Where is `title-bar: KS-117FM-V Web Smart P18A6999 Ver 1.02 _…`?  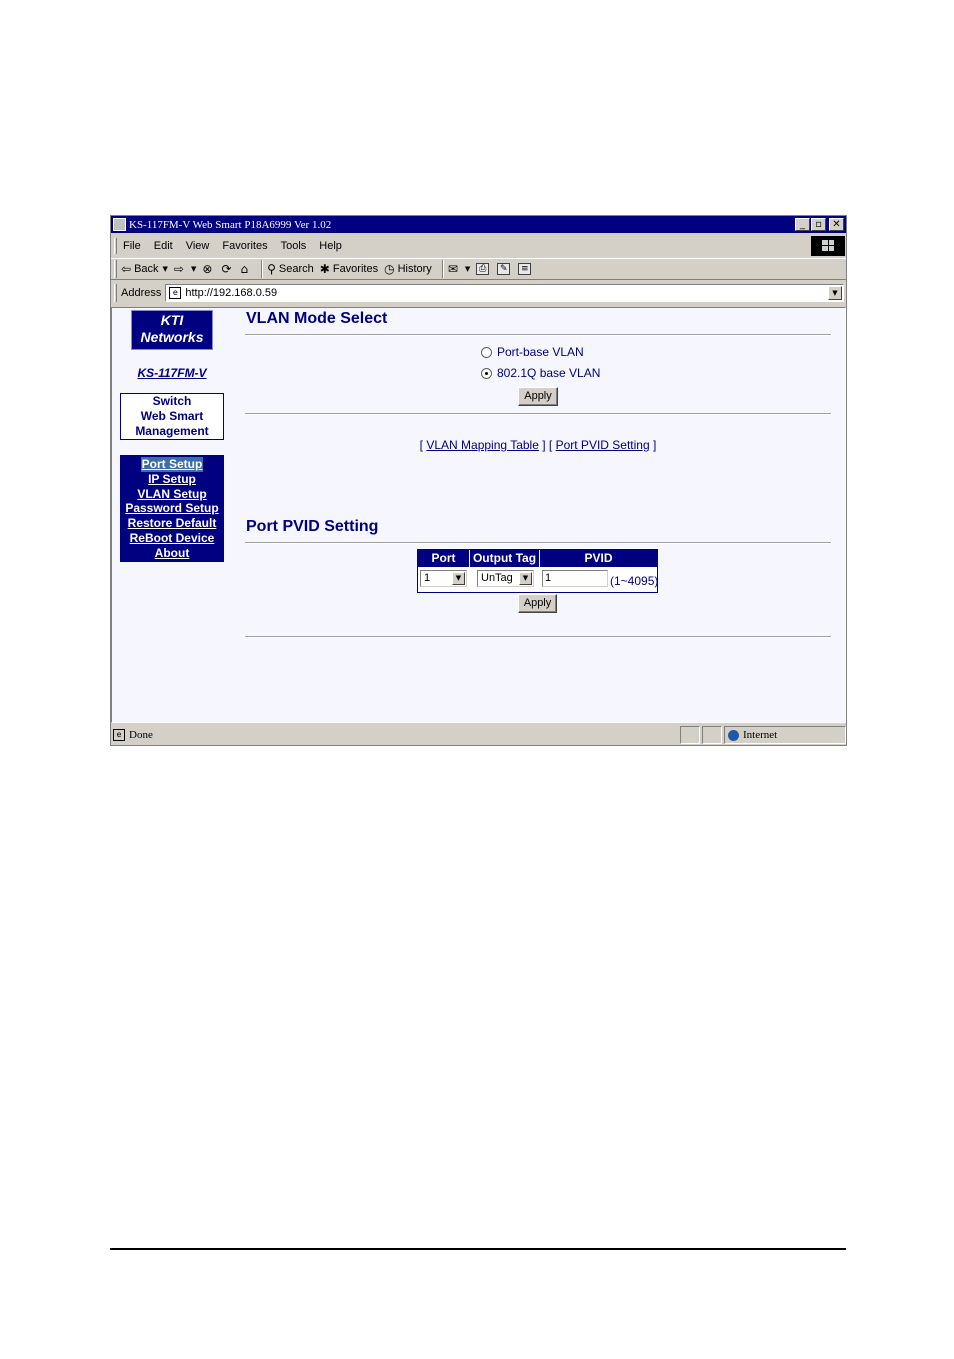
title-bar: KS-117FM-V Web Smart P18A6999 Ver 1.02 _… is located at coordinates (478, 224).